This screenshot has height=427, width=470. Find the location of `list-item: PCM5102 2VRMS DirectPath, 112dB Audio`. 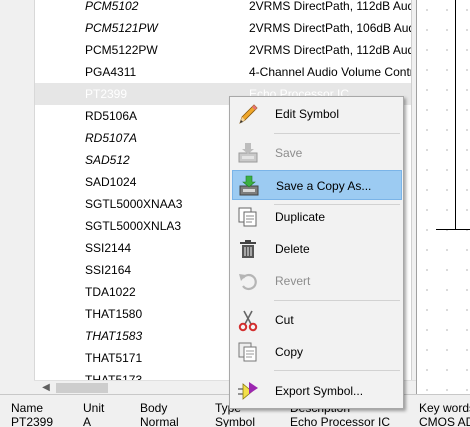

list-item: PCM5102 2VRMS DirectPath, 112dB Audio is located at coordinates (223, 8).